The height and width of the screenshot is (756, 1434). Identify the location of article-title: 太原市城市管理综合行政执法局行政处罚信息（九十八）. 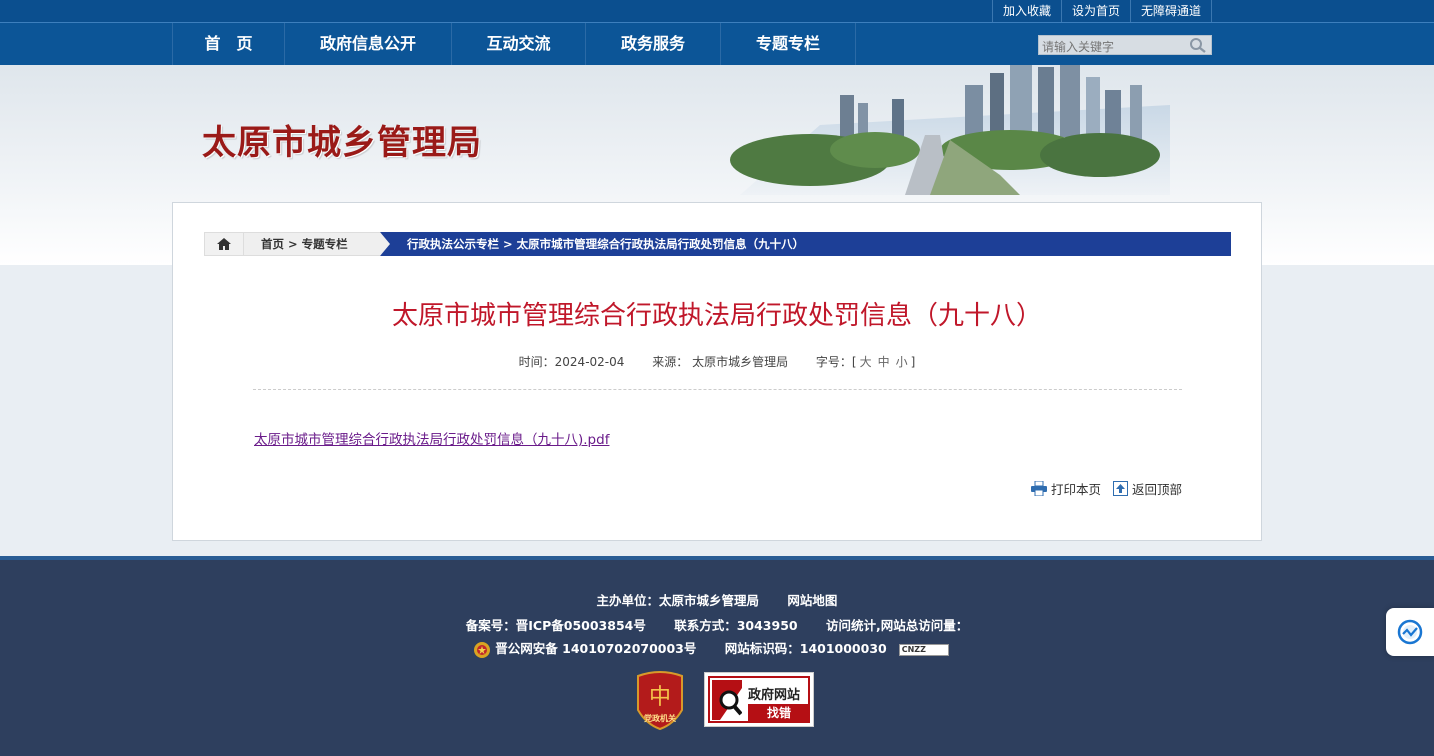
(716, 316).